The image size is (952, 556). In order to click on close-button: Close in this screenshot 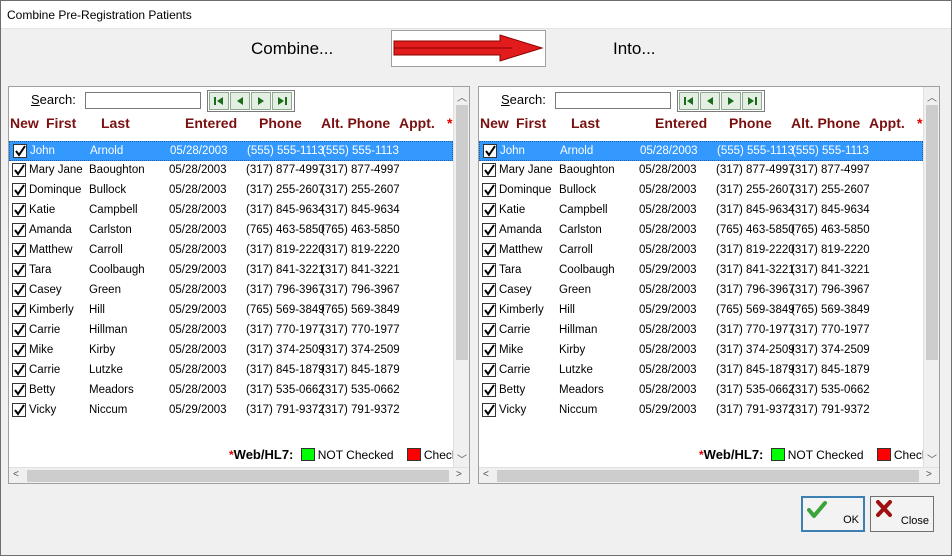, I will do `click(902, 514)`.